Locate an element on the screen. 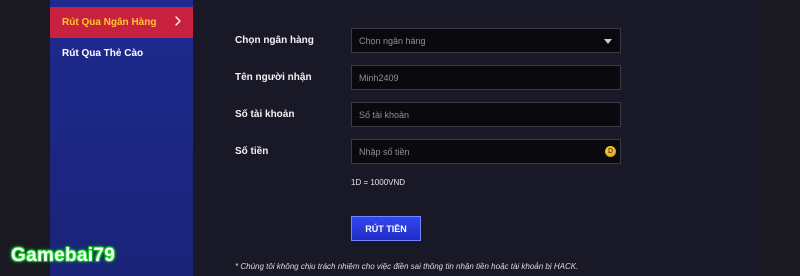  sidebar-item-bank-withdraw: Rút Qua Ngân Hàng is located at coordinates (121, 22).